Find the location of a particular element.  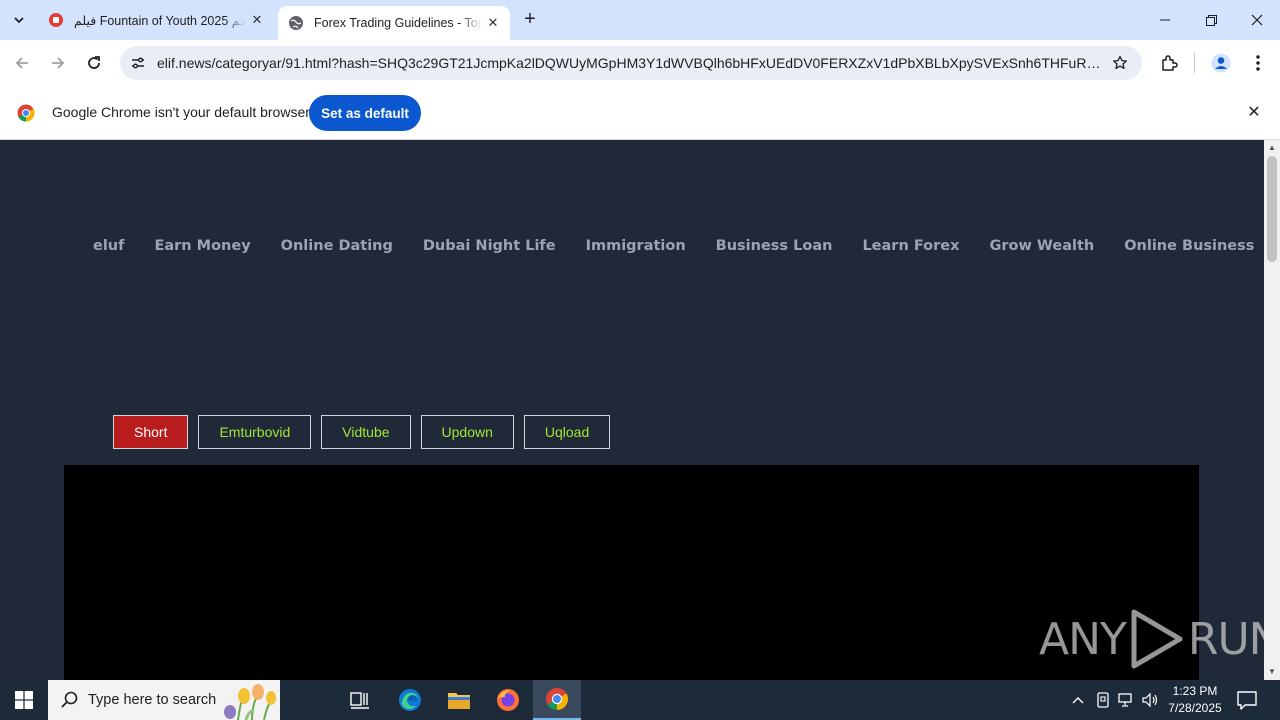

more-menu-icon is located at coordinates (1258, 63).